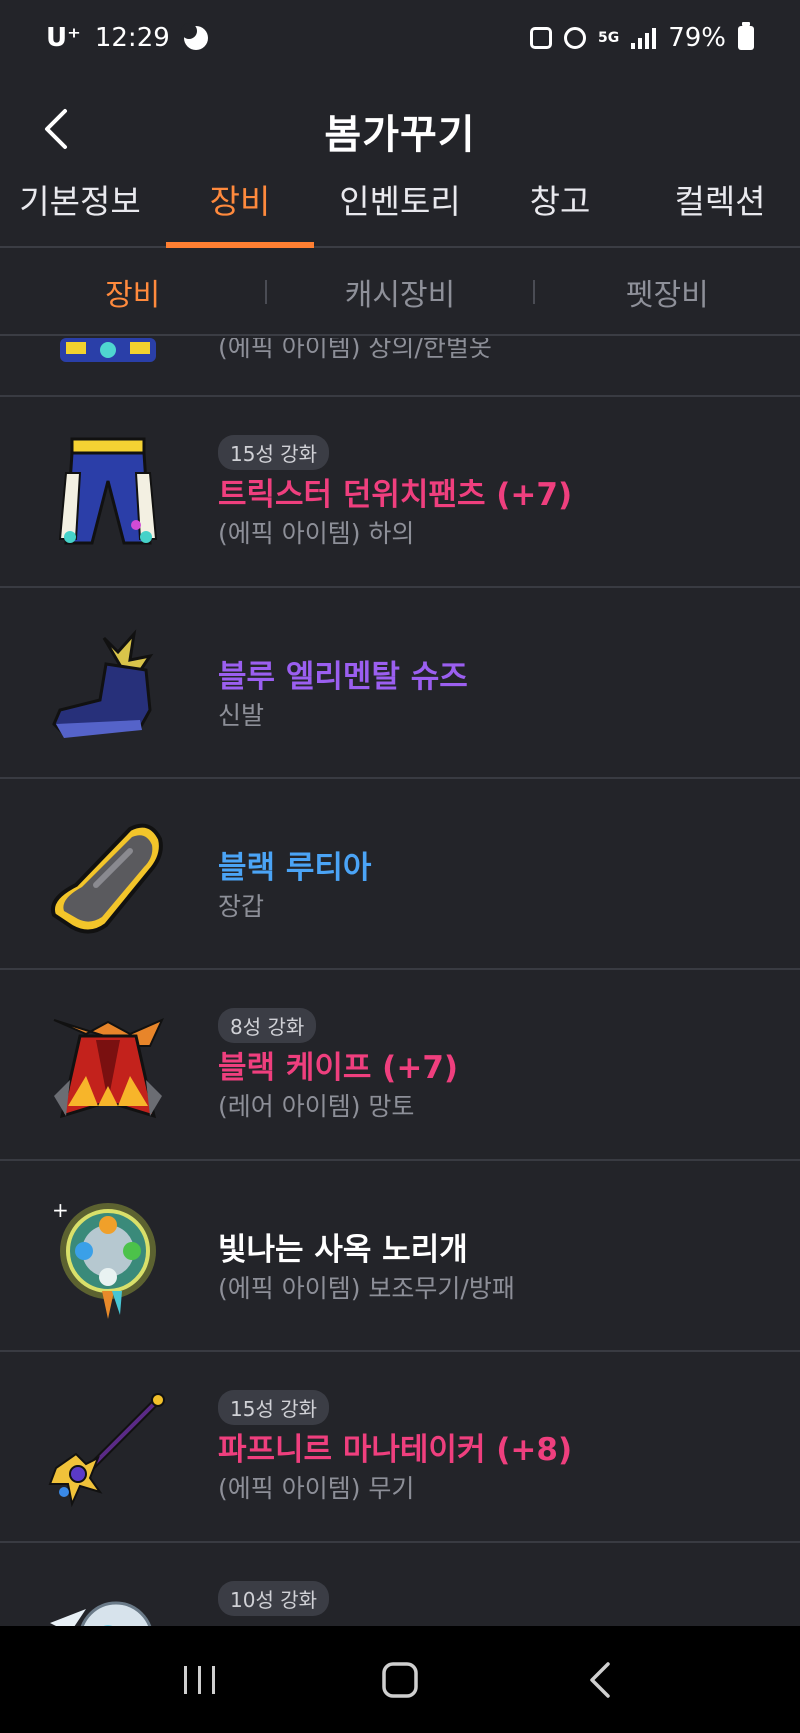  What do you see at coordinates (355, 350) in the screenshot?
I see `item-type: (에픽 아이템) 상의/한벌옷` at bounding box center [355, 350].